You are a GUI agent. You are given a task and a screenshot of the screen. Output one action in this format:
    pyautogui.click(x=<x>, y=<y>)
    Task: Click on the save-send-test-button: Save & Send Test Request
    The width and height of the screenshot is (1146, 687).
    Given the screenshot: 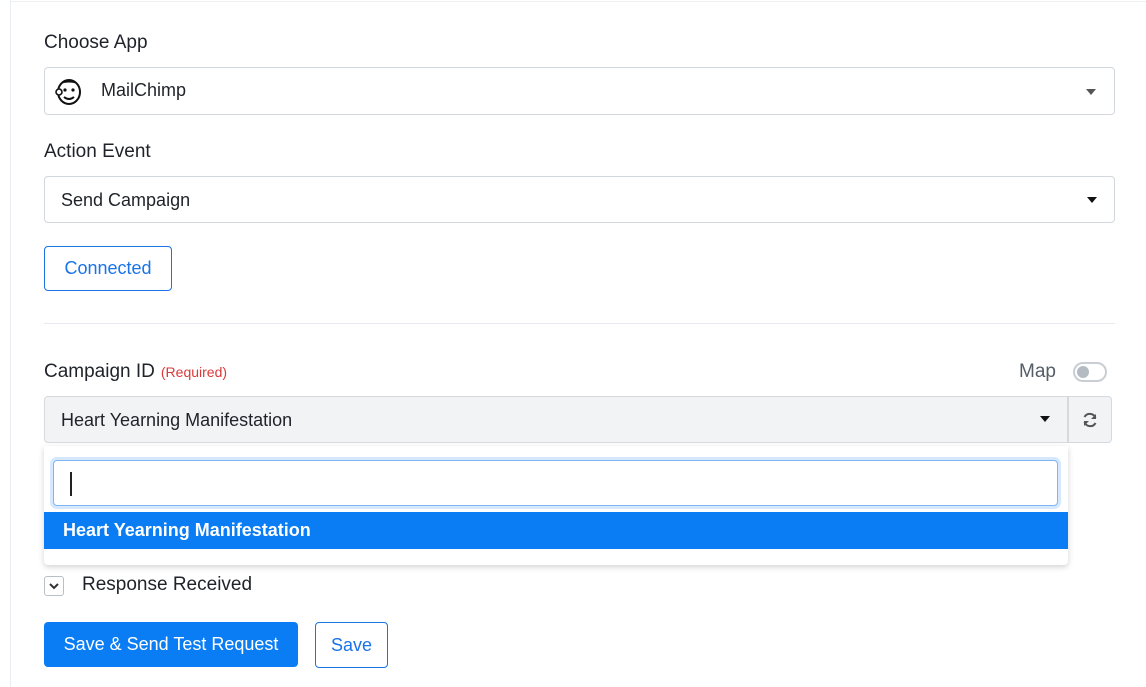 What is the action you would take?
    pyautogui.click(x=171, y=644)
    